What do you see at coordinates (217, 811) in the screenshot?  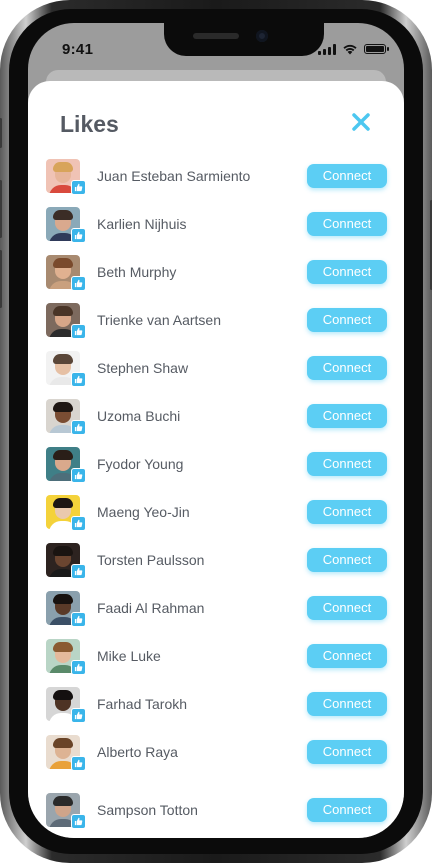 I see `list-item: Sampson Totton Connect` at bounding box center [217, 811].